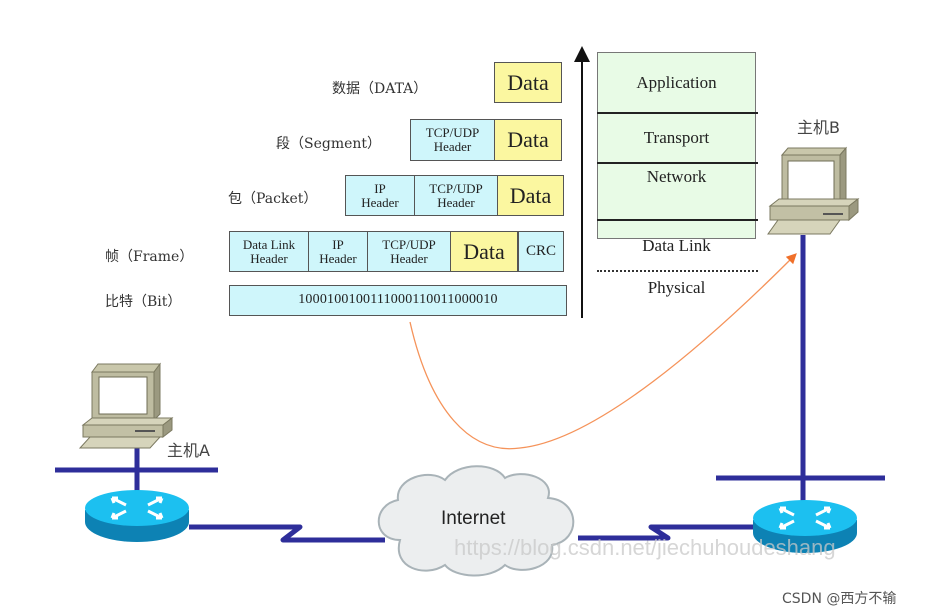 The width and height of the screenshot is (932, 615). What do you see at coordinates (645, 547) in the screenshot?
I see `watermark-text: https://blog.csdn.net/jiechuhoudeshang` at bounding box center [645, 547].